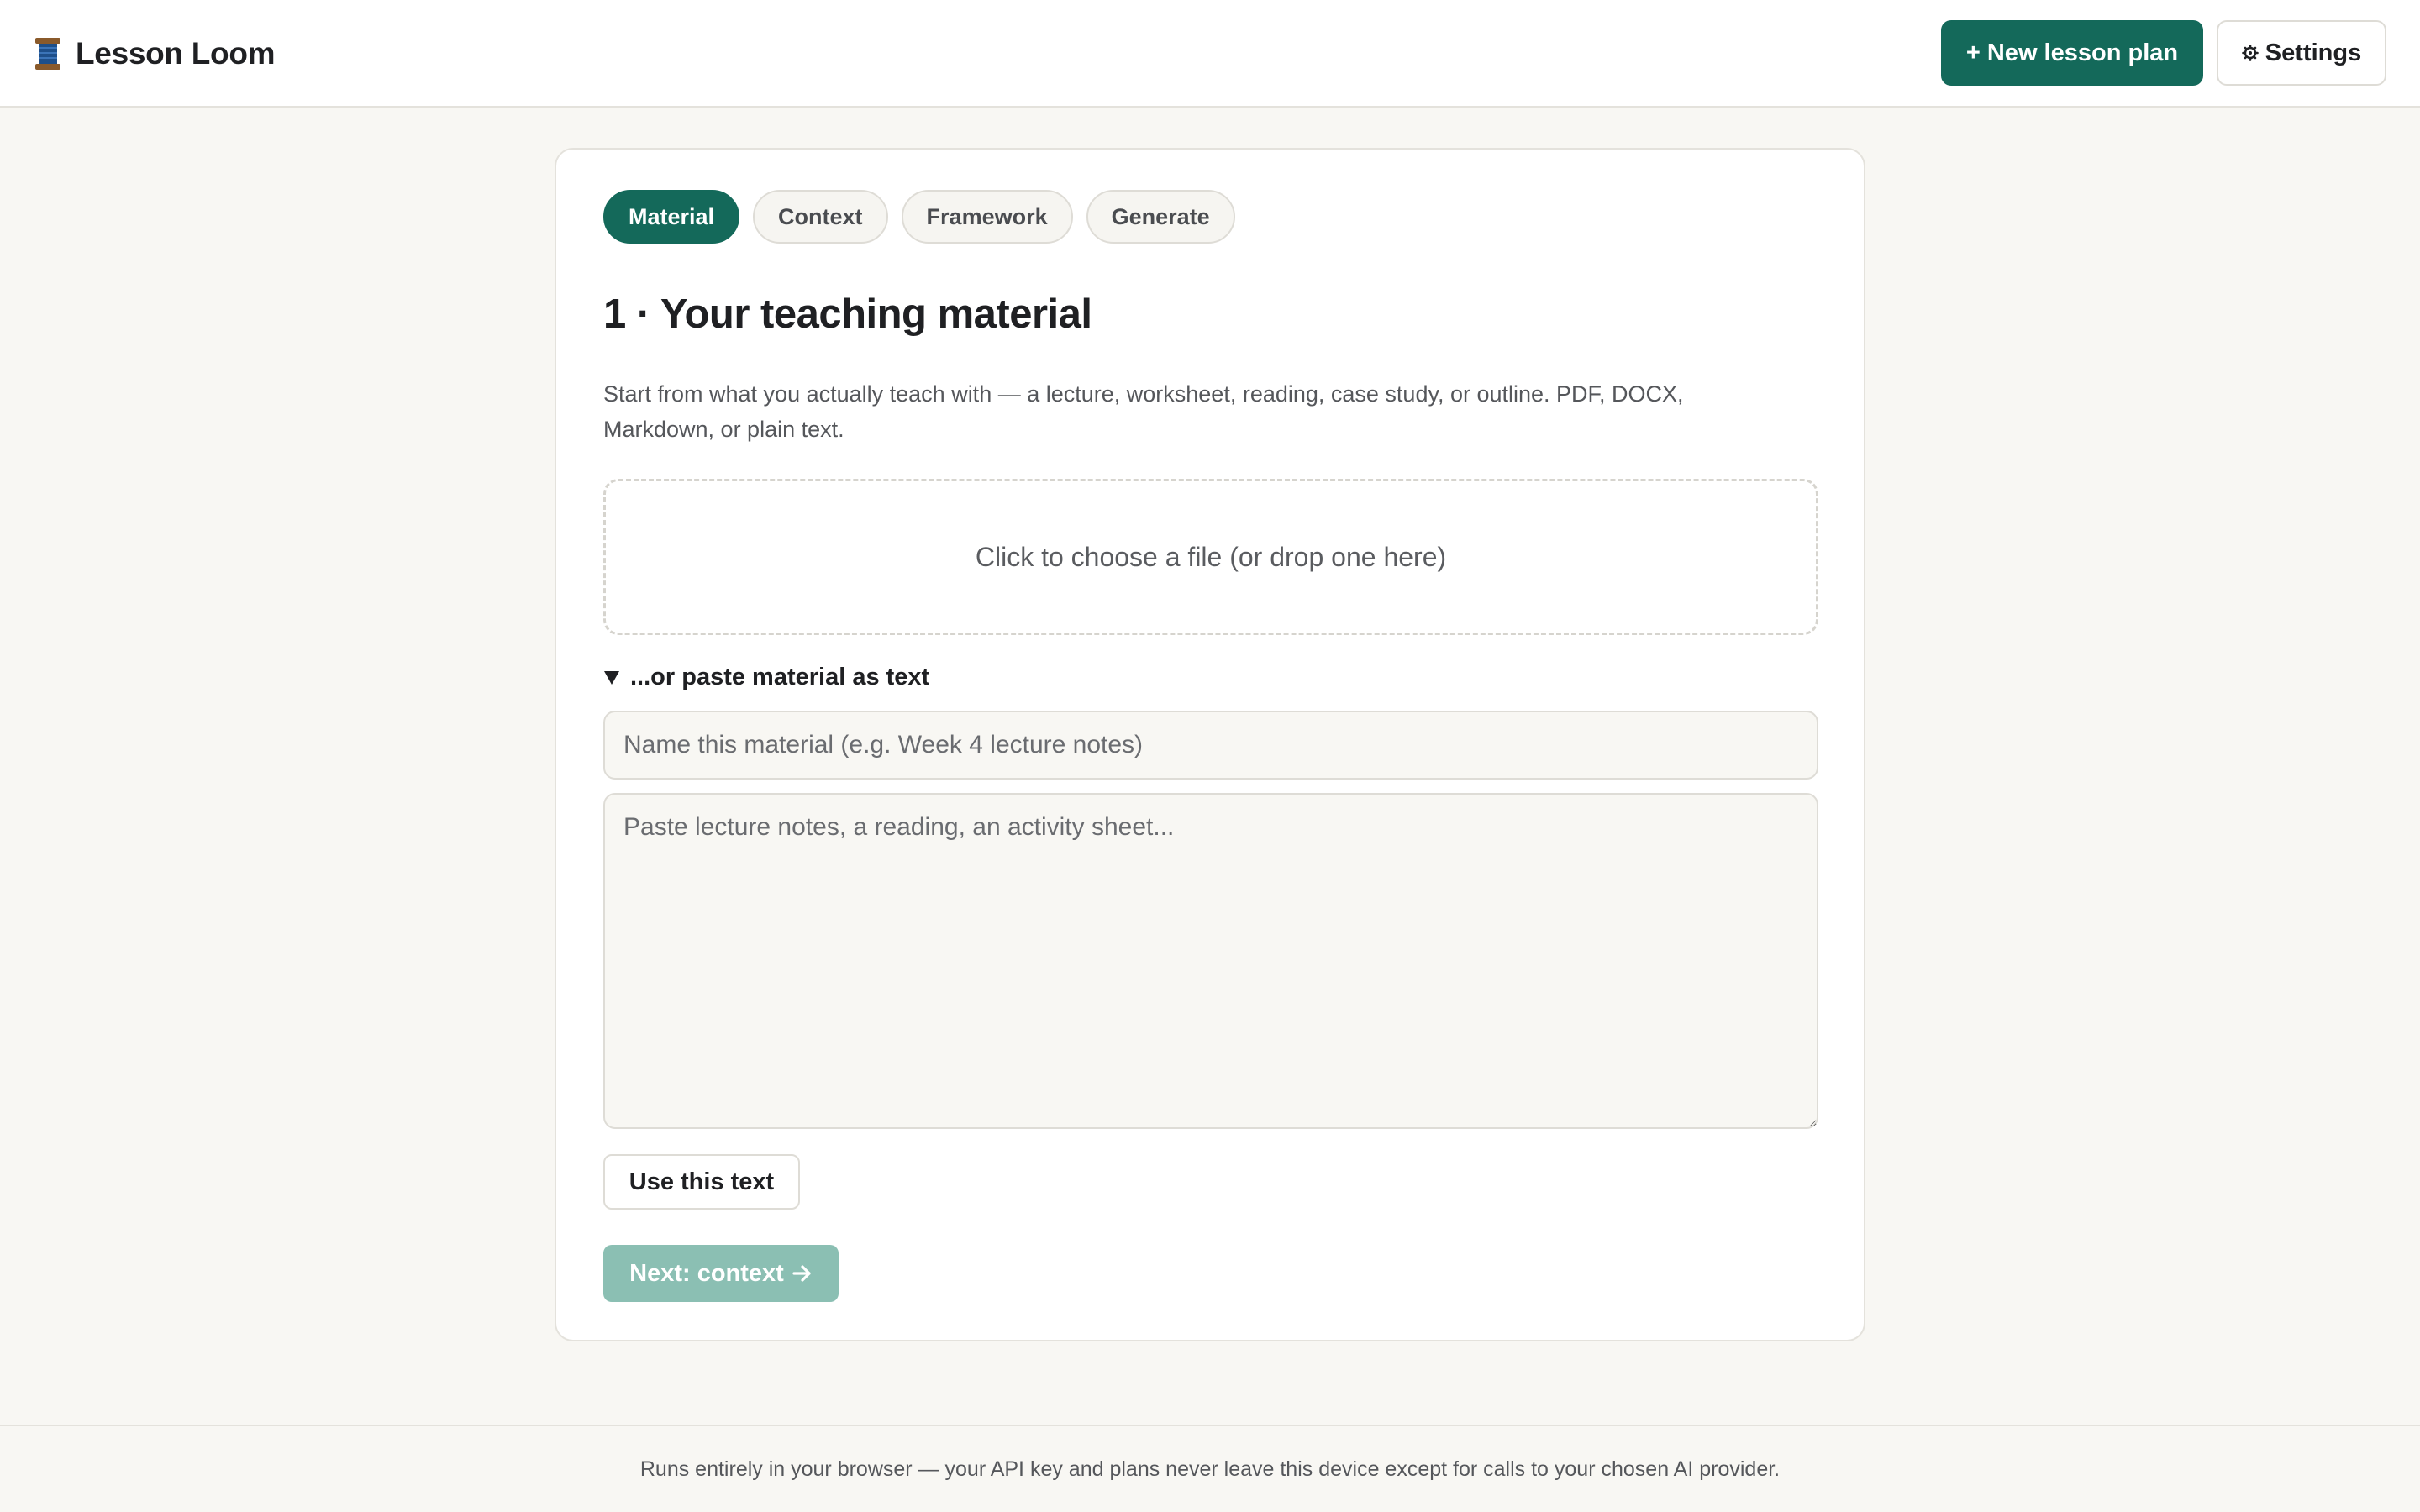 This screenshot has width=2420, height=1512. I want to click on triangle-down-icon, so click(612, 677).